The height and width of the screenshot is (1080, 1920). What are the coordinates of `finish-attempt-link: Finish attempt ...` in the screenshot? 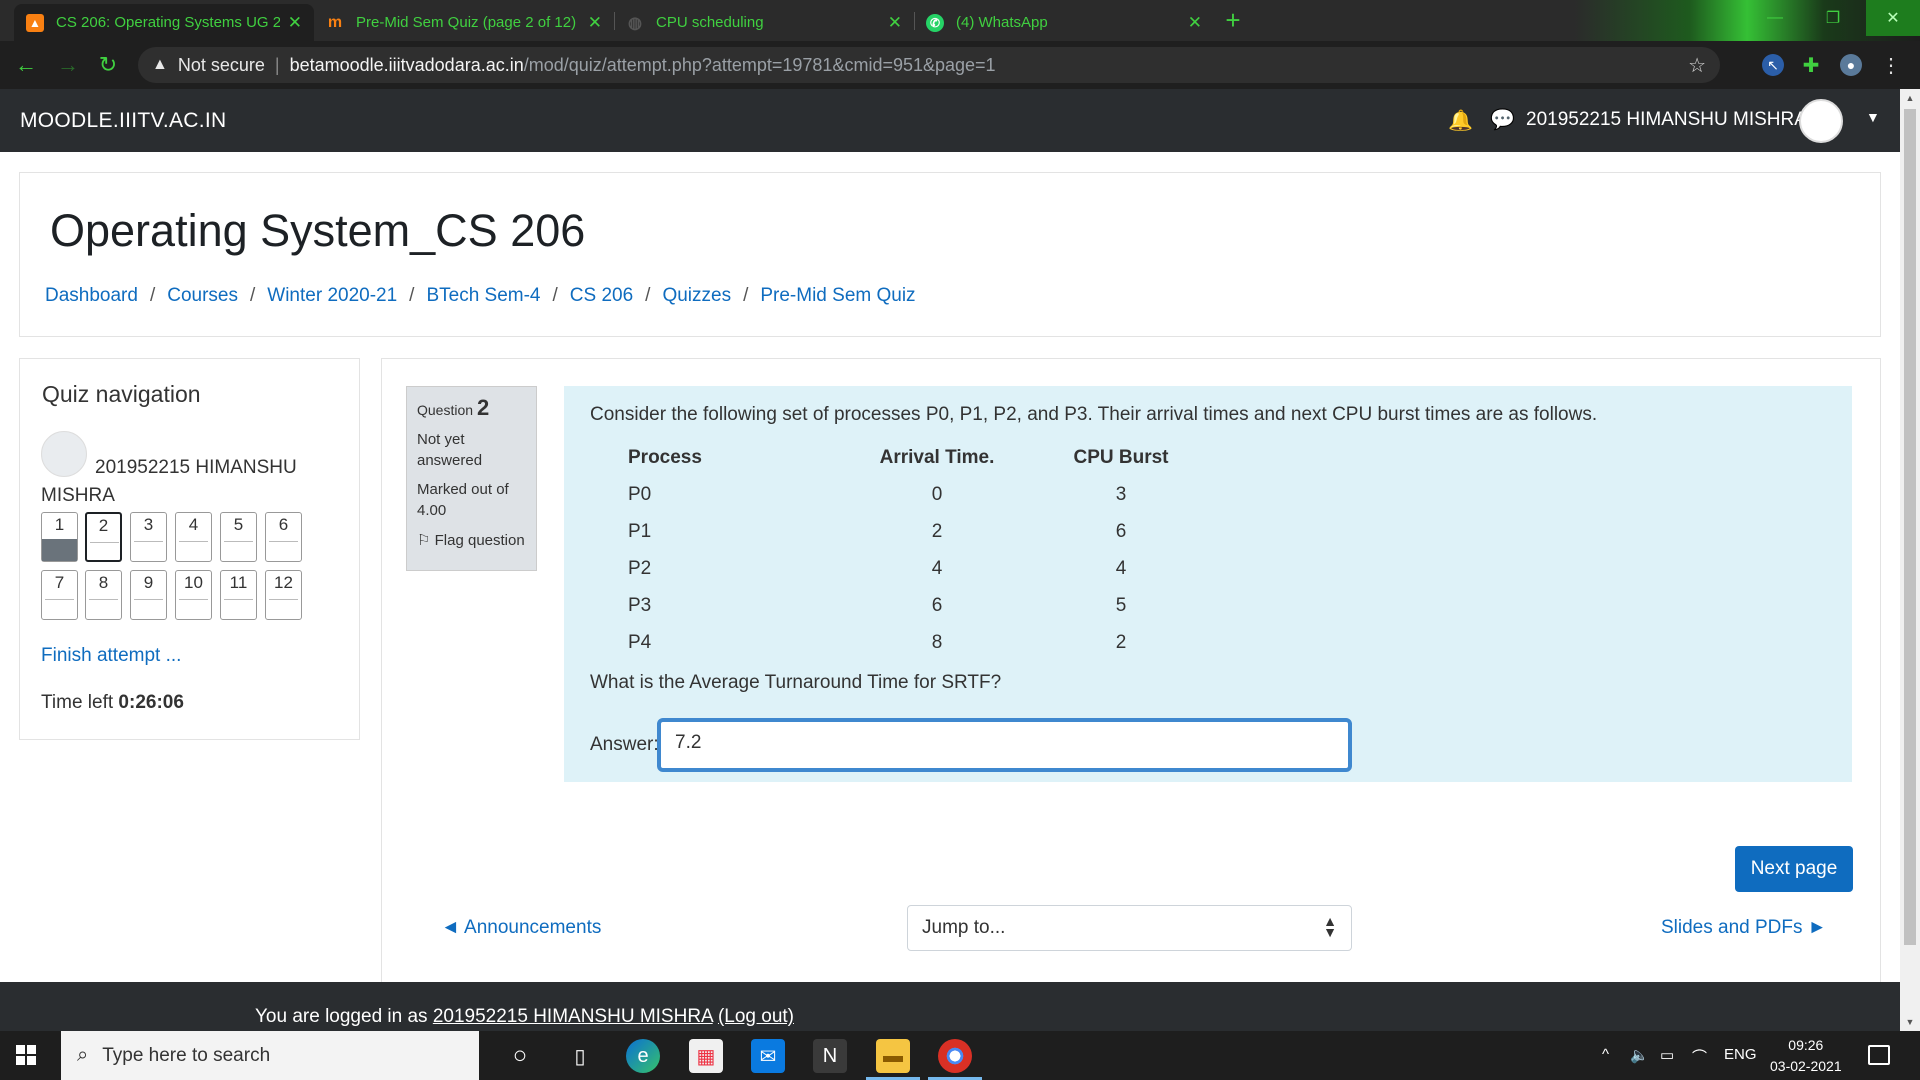 It's located at (111, 656).